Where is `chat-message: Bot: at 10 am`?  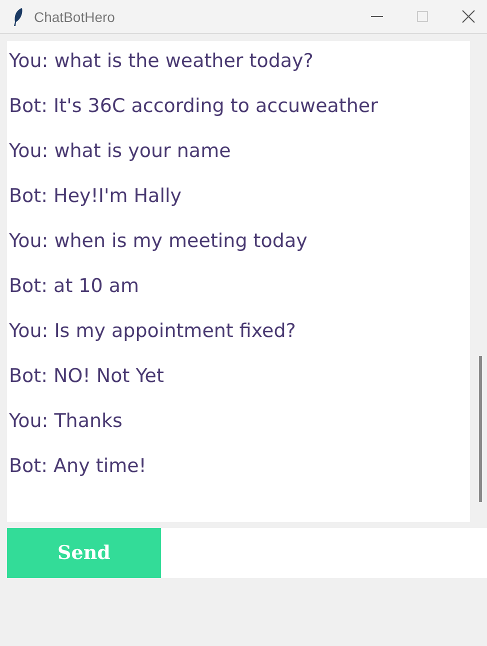 chat-message: Bot: at 10 am is located at coordinates (74, 286).